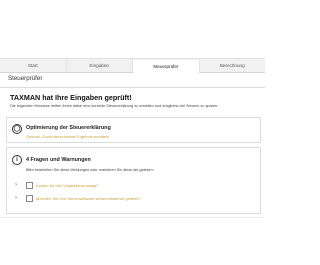 The height and width of the screenshot is (265, 320). I want to click on warning-item: › Kosten für den Vorjahresveranlagt?, so click(57, 185).